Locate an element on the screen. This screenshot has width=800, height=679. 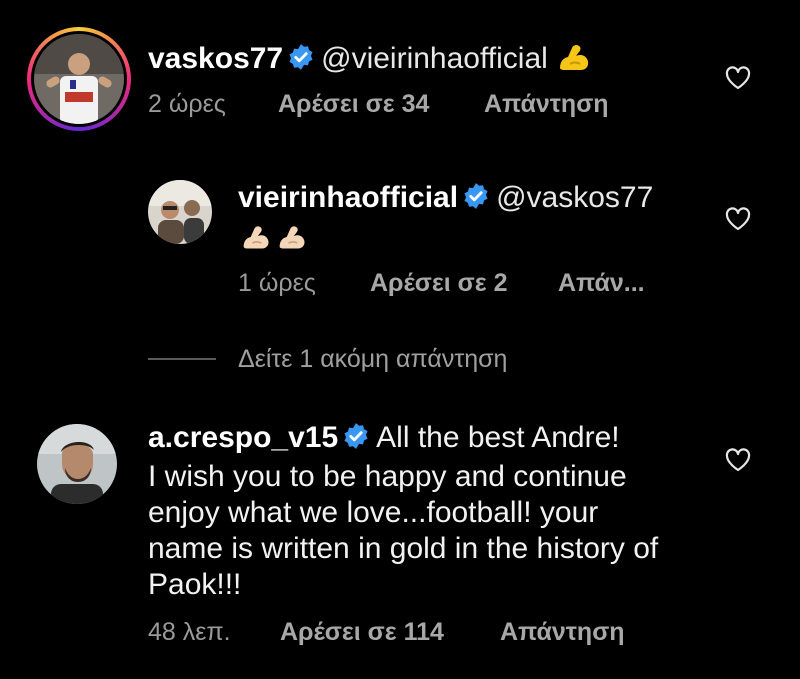
mention-link: @vaskos77 is located at coordinates (574, 197).